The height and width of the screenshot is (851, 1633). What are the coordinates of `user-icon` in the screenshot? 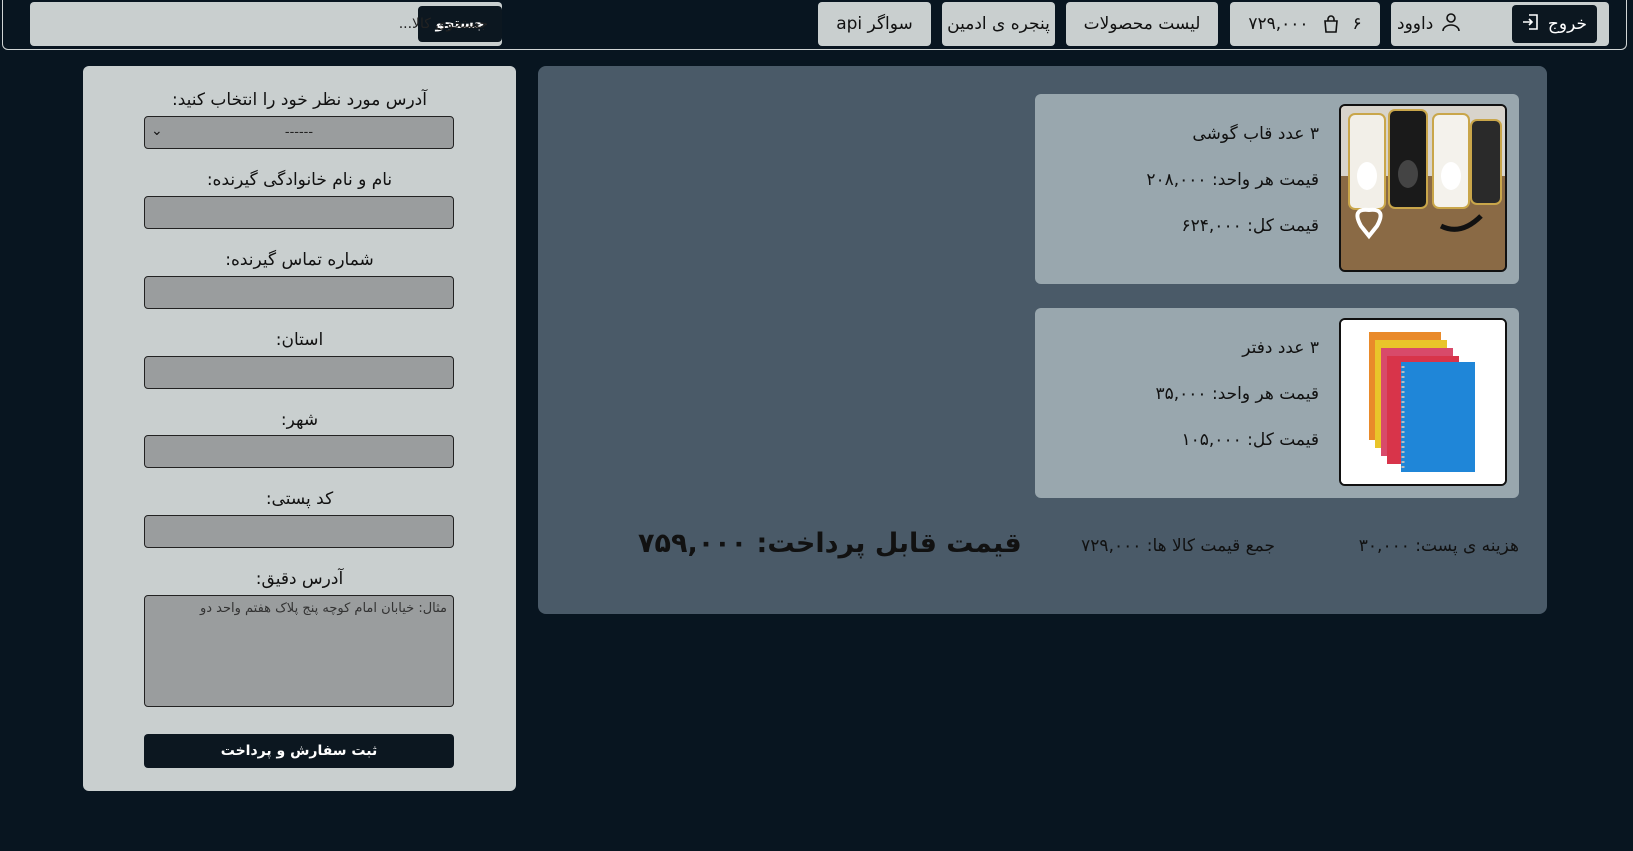 It's located at (1451, 24).